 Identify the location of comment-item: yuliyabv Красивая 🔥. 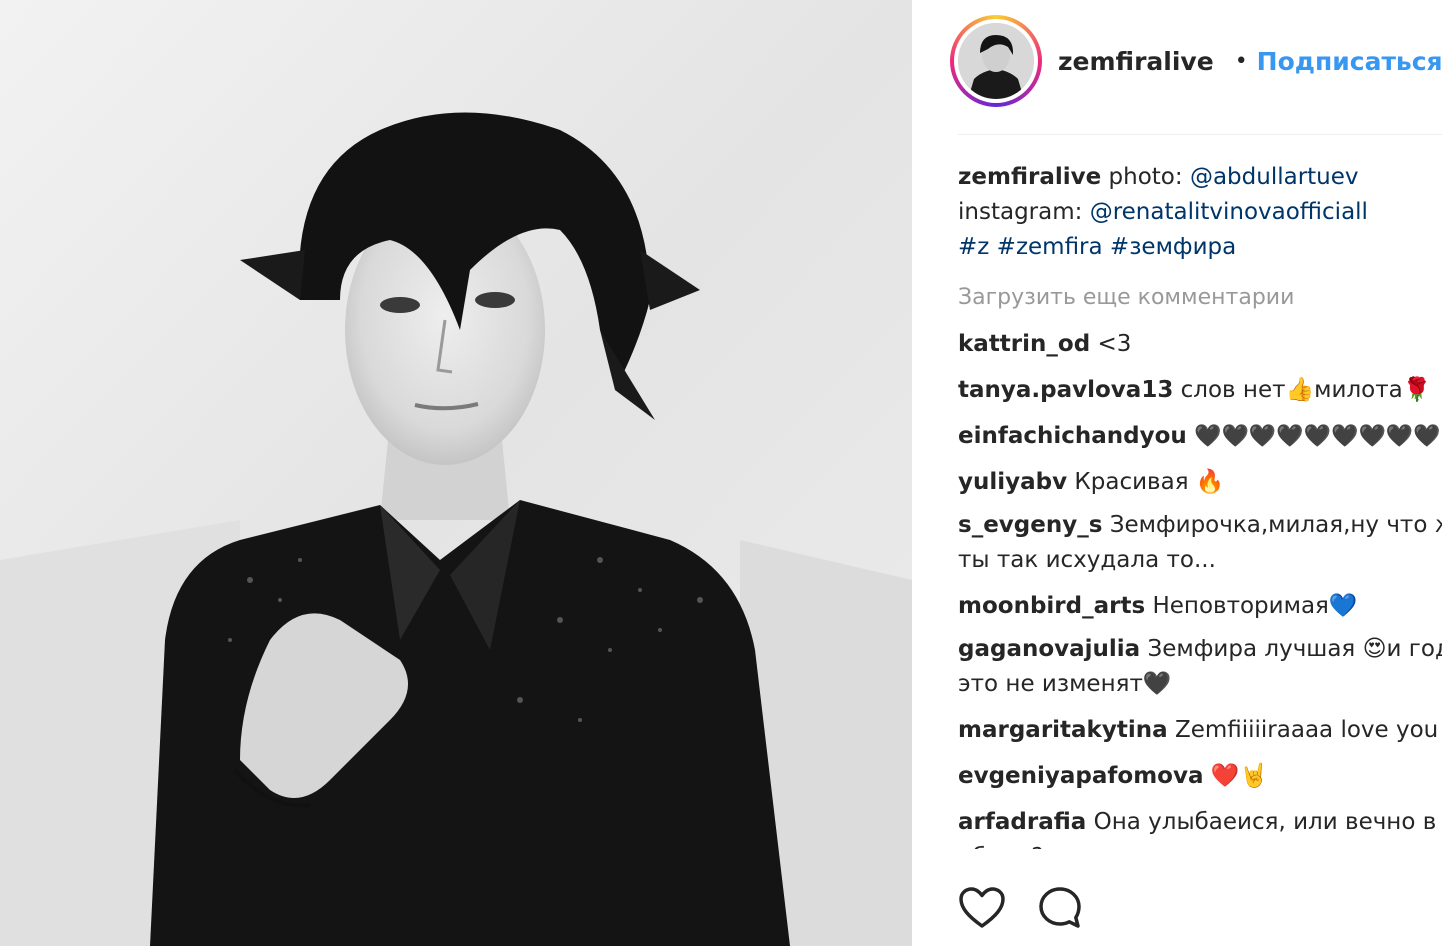
(1200, 482).